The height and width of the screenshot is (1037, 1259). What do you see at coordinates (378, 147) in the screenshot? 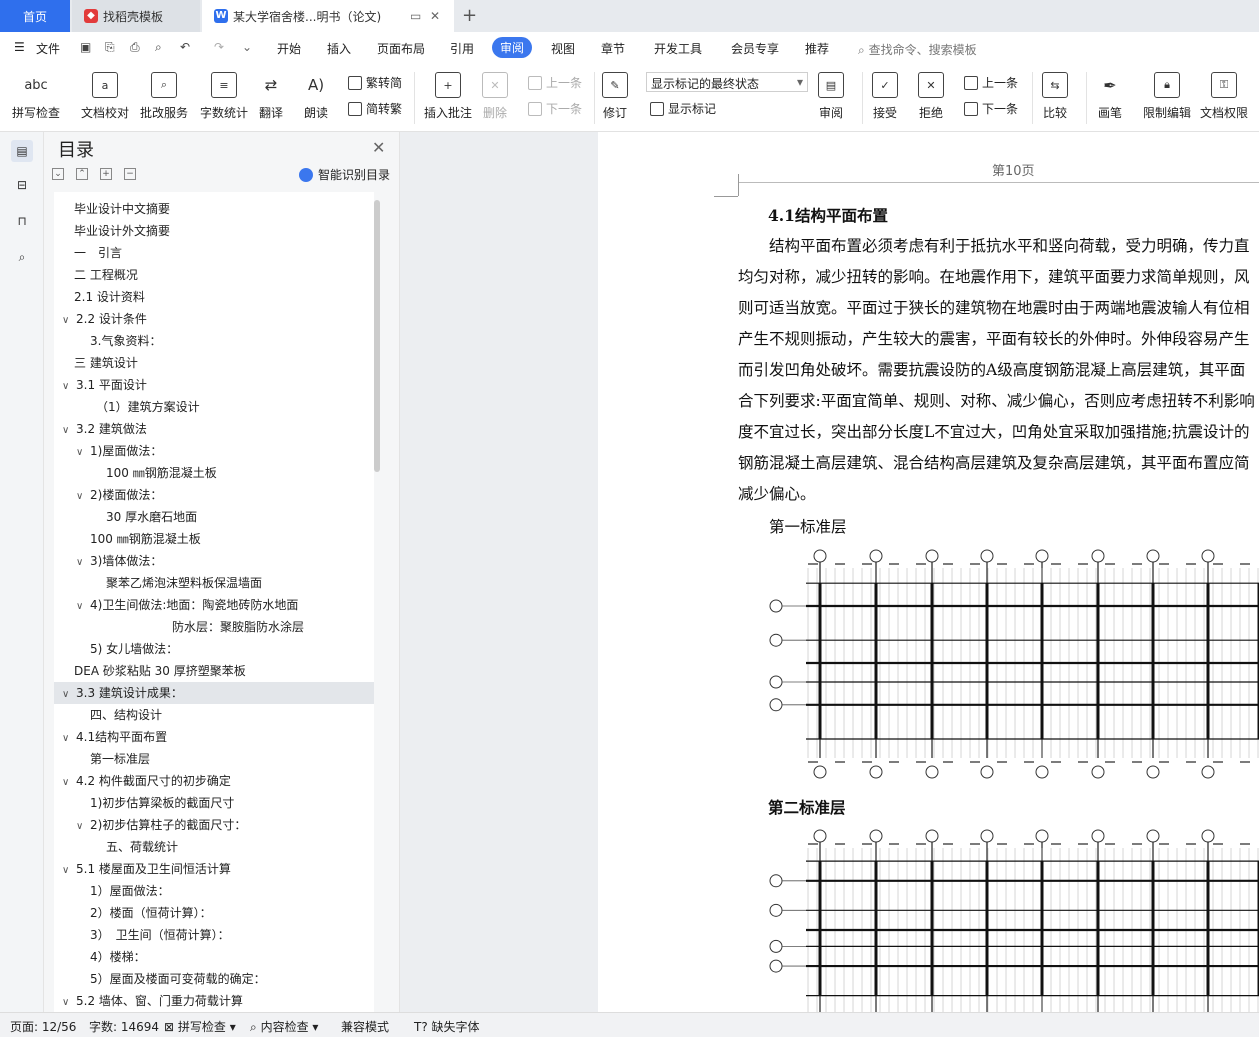
I see `close-icon: ✕` at bounding box center [378, 147].